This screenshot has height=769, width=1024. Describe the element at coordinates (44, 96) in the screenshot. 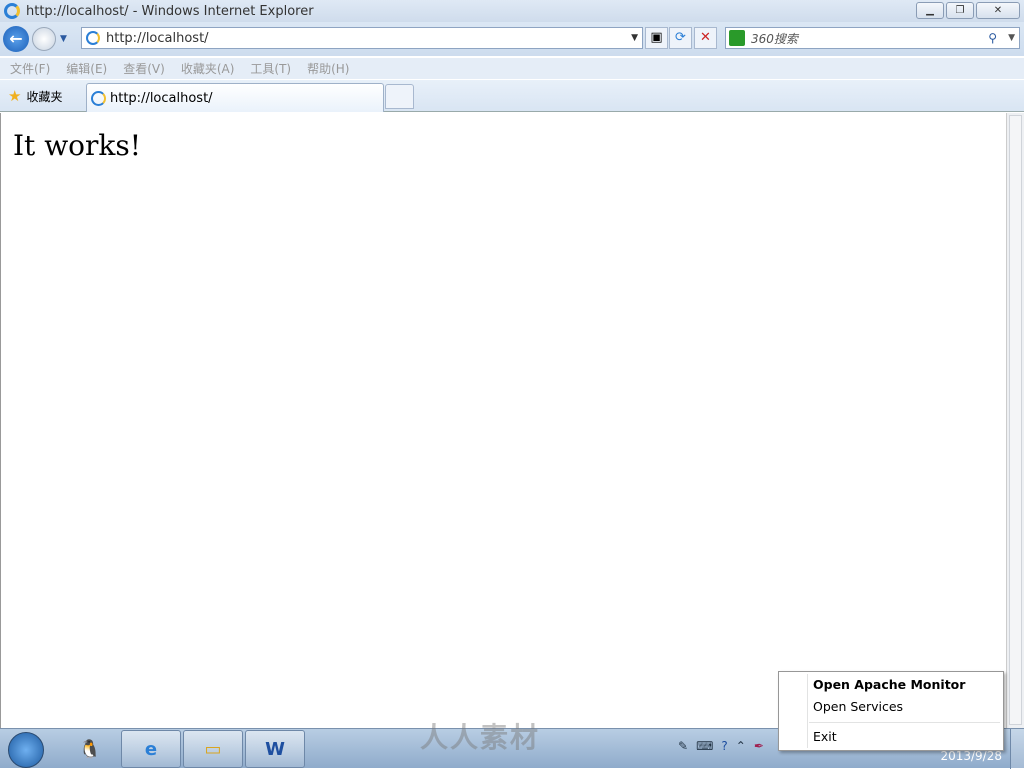

I see `favorites-label: 收藏夹` at that location.